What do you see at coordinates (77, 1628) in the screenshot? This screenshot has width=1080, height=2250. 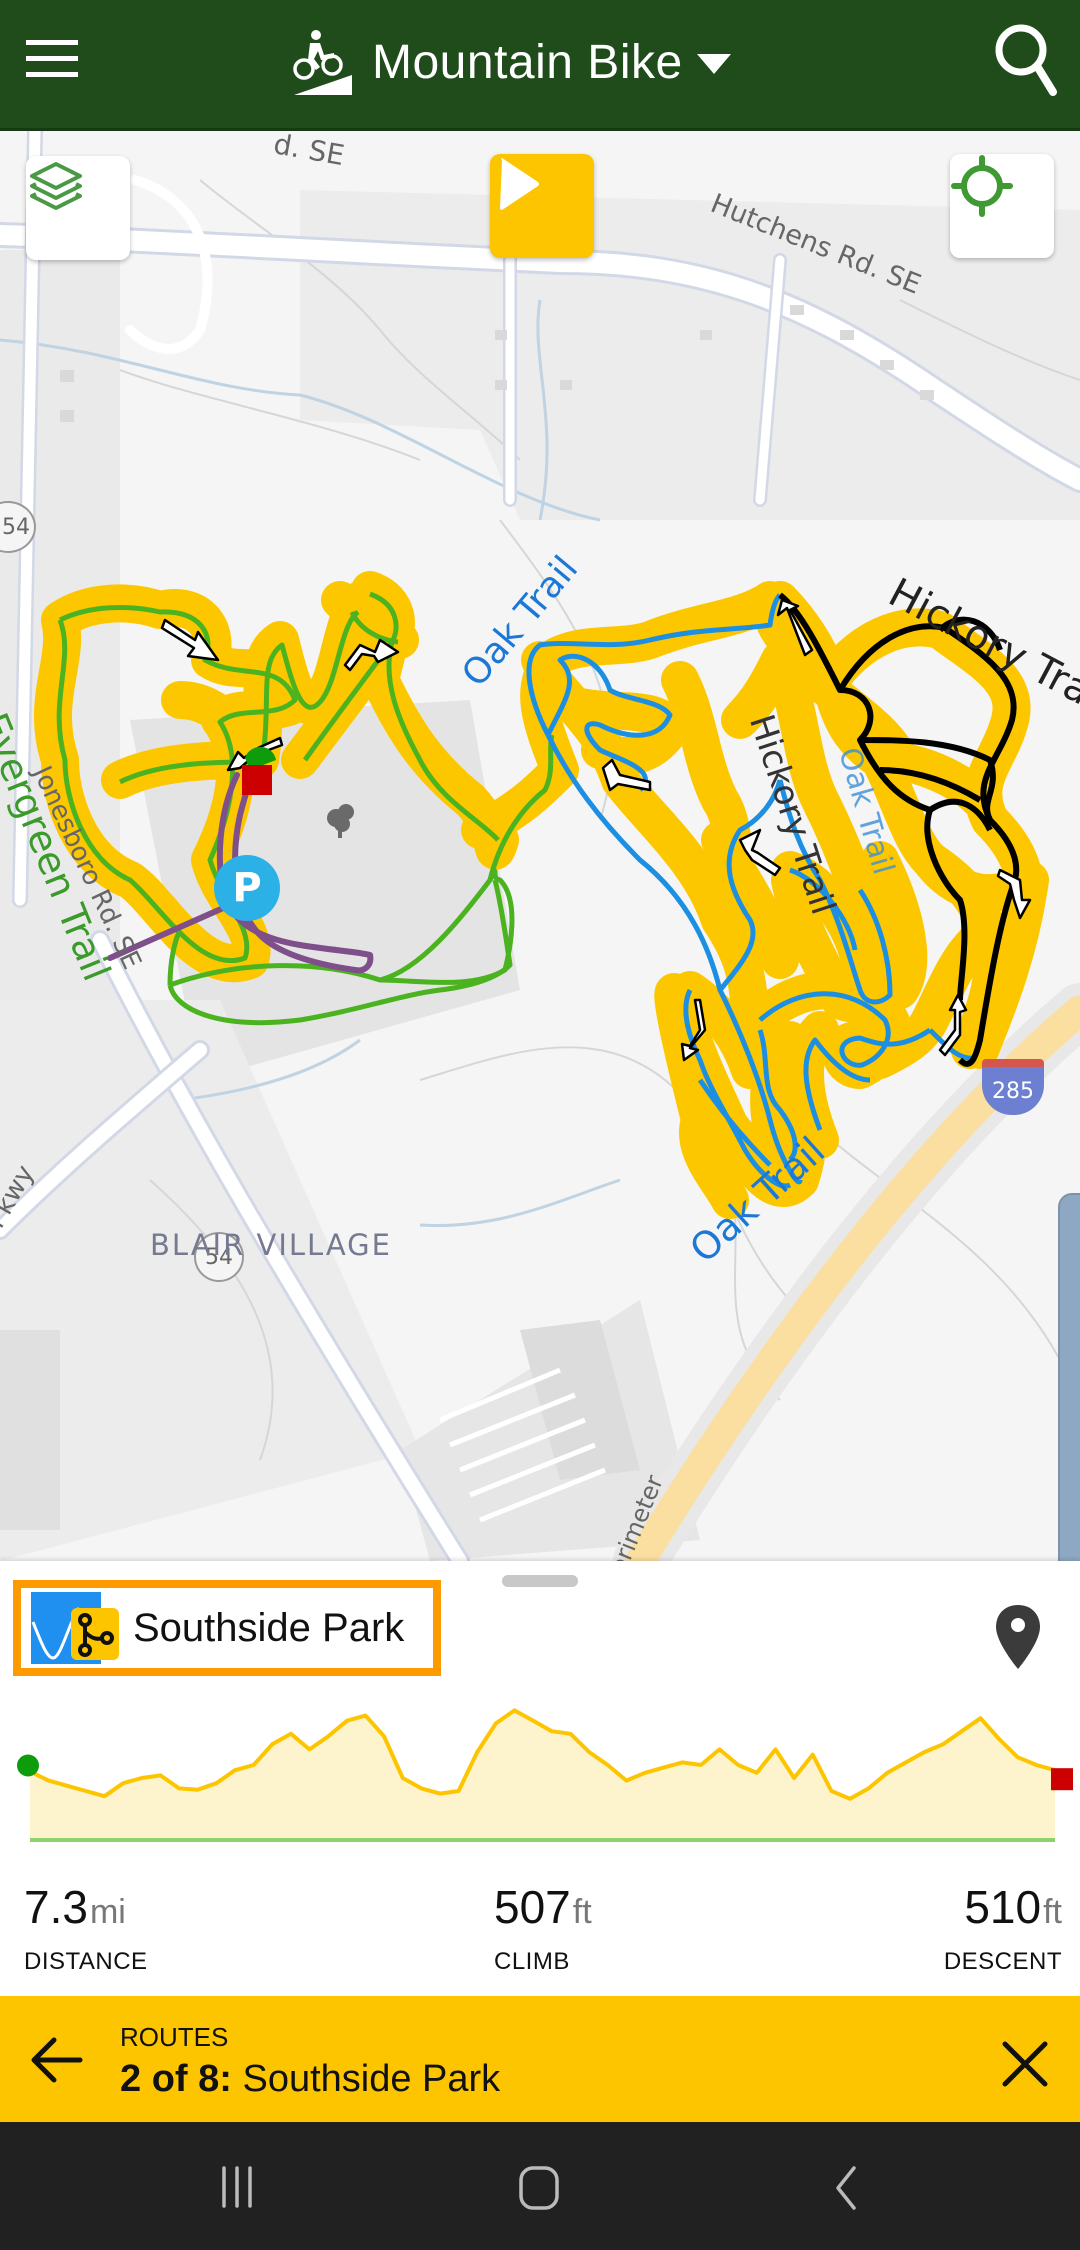 I see `elevation-route-icon` at bounding box center [77, 1628].